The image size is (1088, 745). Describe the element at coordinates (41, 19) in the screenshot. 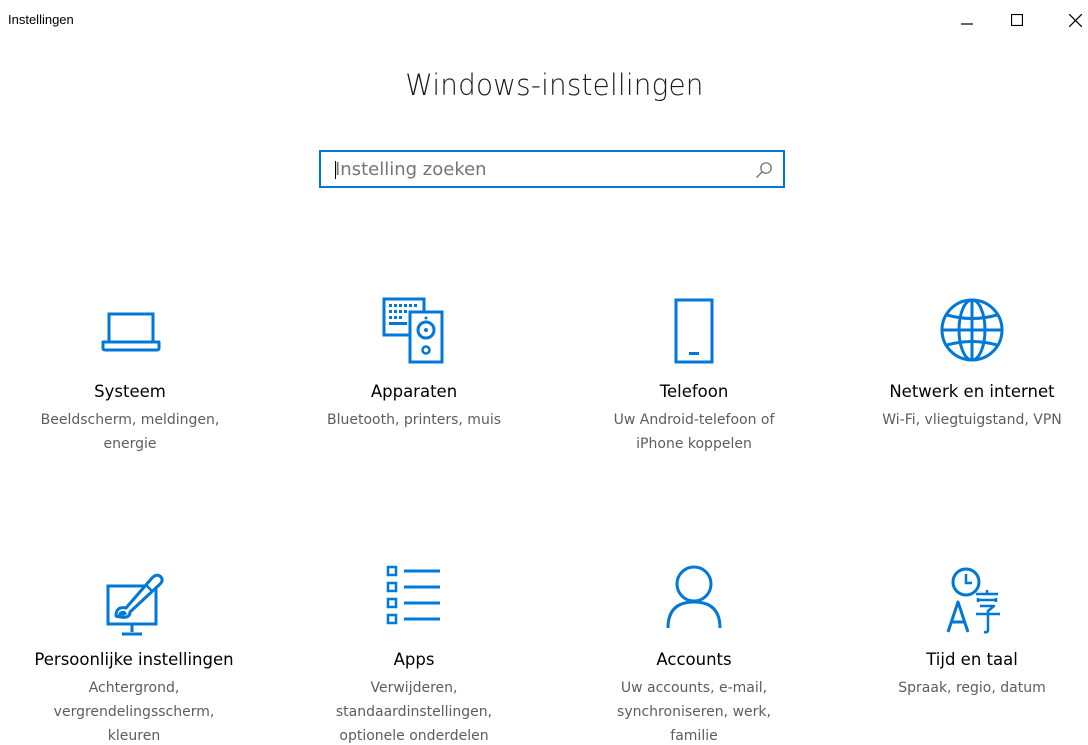

I see `app-title: Instellingen` at that location.